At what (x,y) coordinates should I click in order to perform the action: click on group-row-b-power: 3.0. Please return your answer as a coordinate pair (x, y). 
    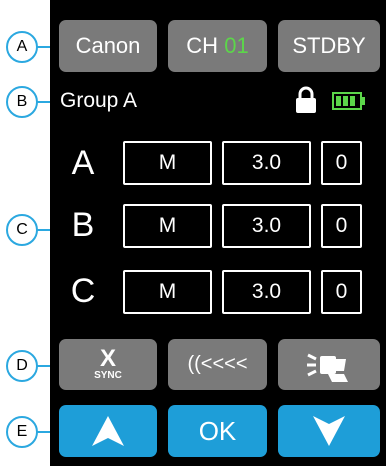
    Looking at the image, I should click on (266, 226).